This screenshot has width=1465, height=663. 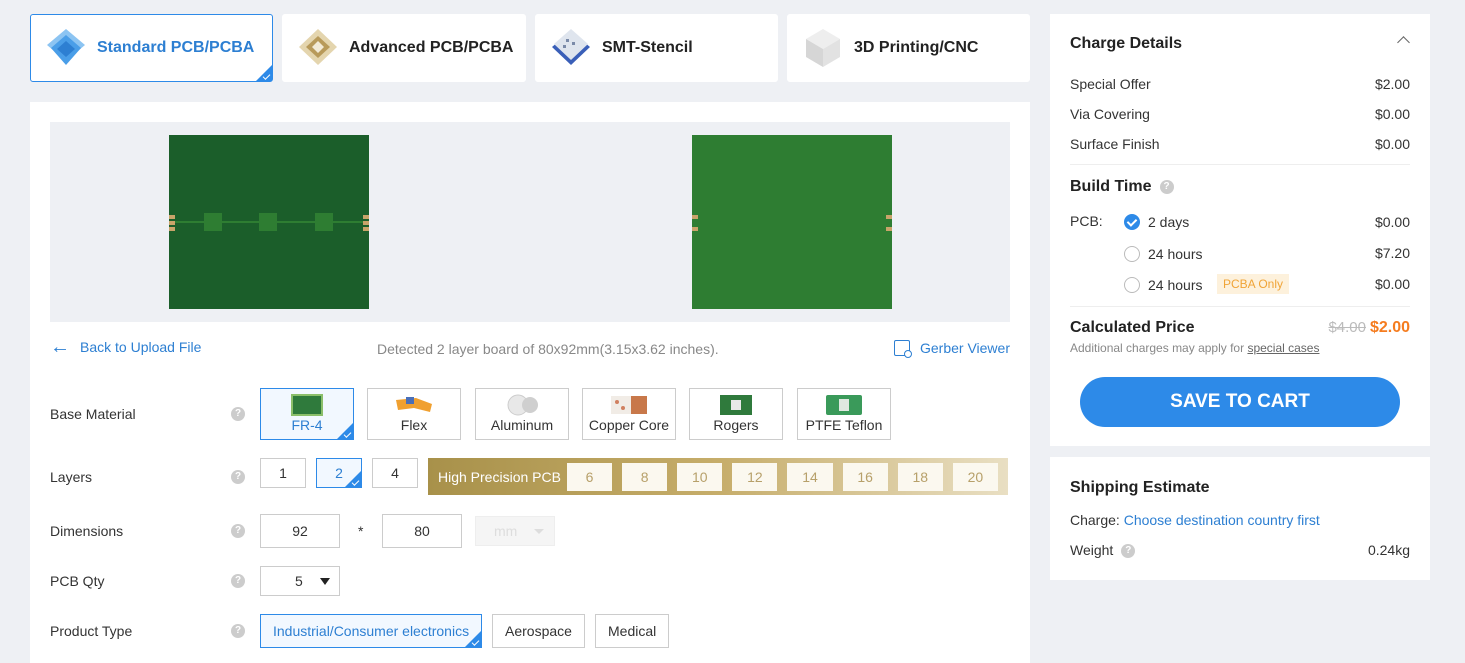 What do you see at coordinates (920, 476) in the screenshot?
I see `layer-option-18: 18` at bounding box center [920, 476].